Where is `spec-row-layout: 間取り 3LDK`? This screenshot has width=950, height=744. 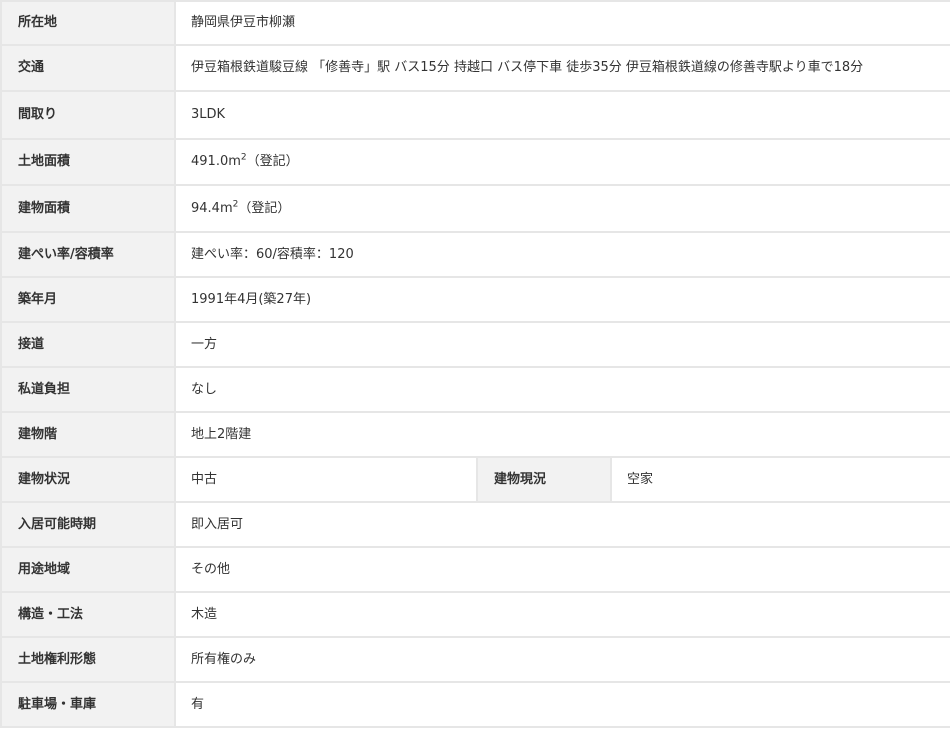
spec-row-layout: 間取り 3LDK is located at coordinates (475, 115).